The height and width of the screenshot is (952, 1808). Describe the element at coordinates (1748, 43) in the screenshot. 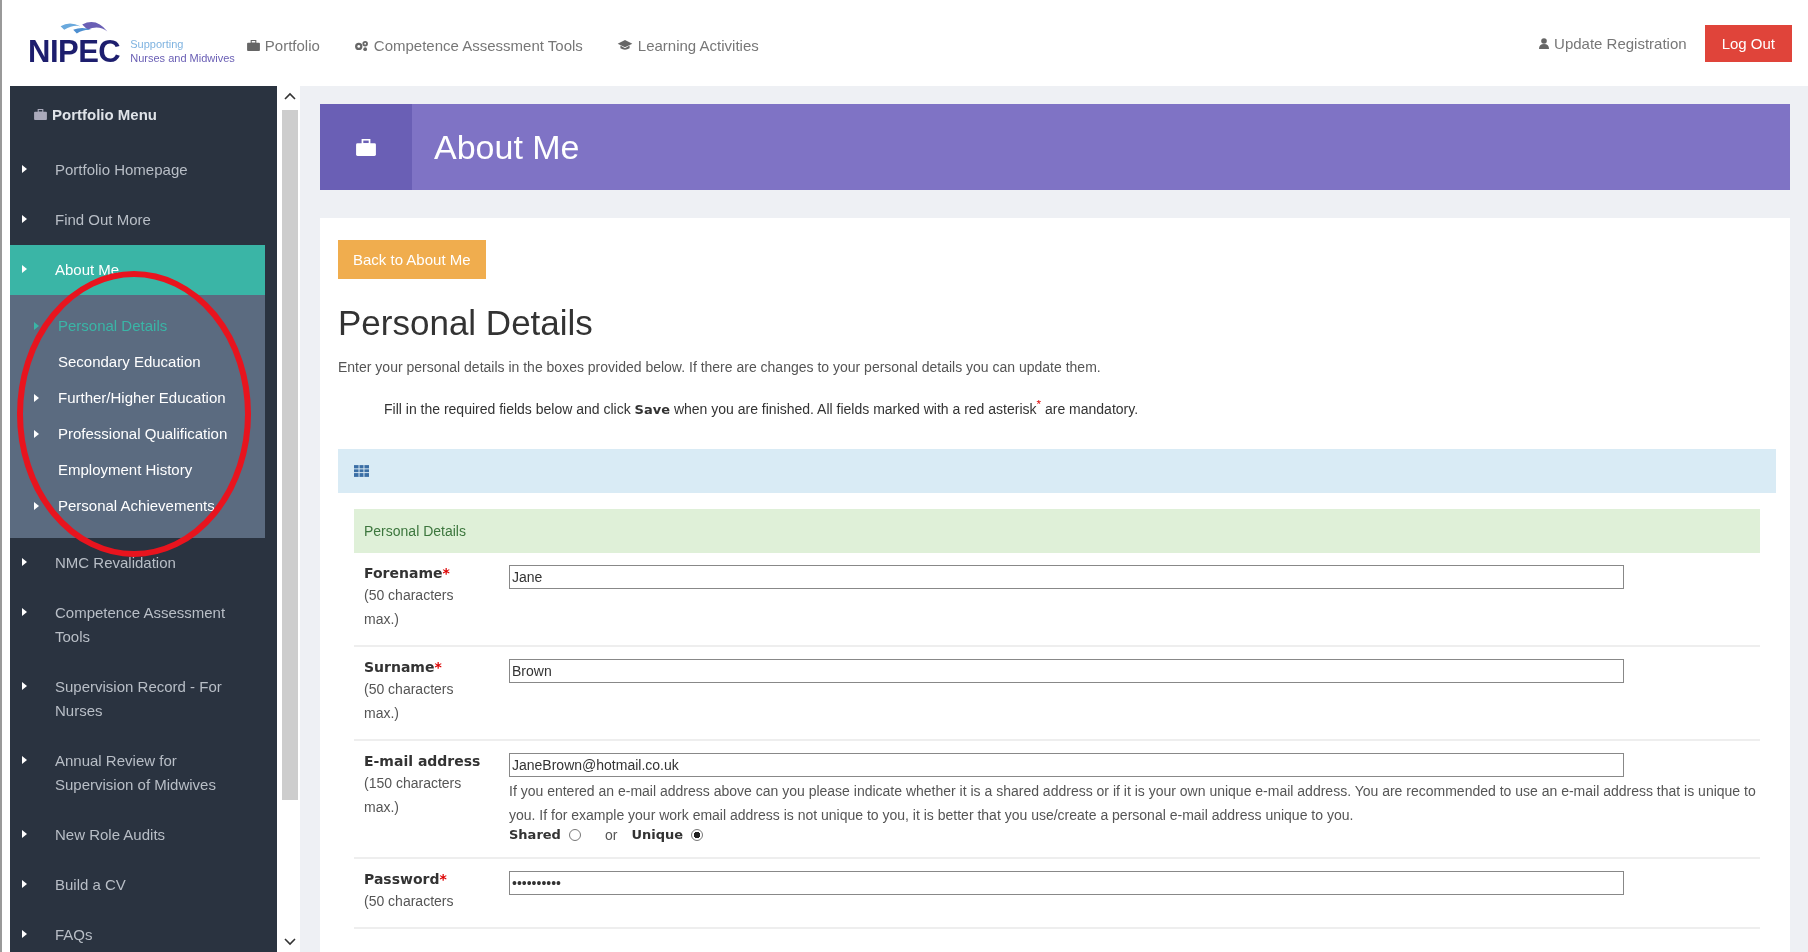

I see `logout-button: Log Out` at that location.